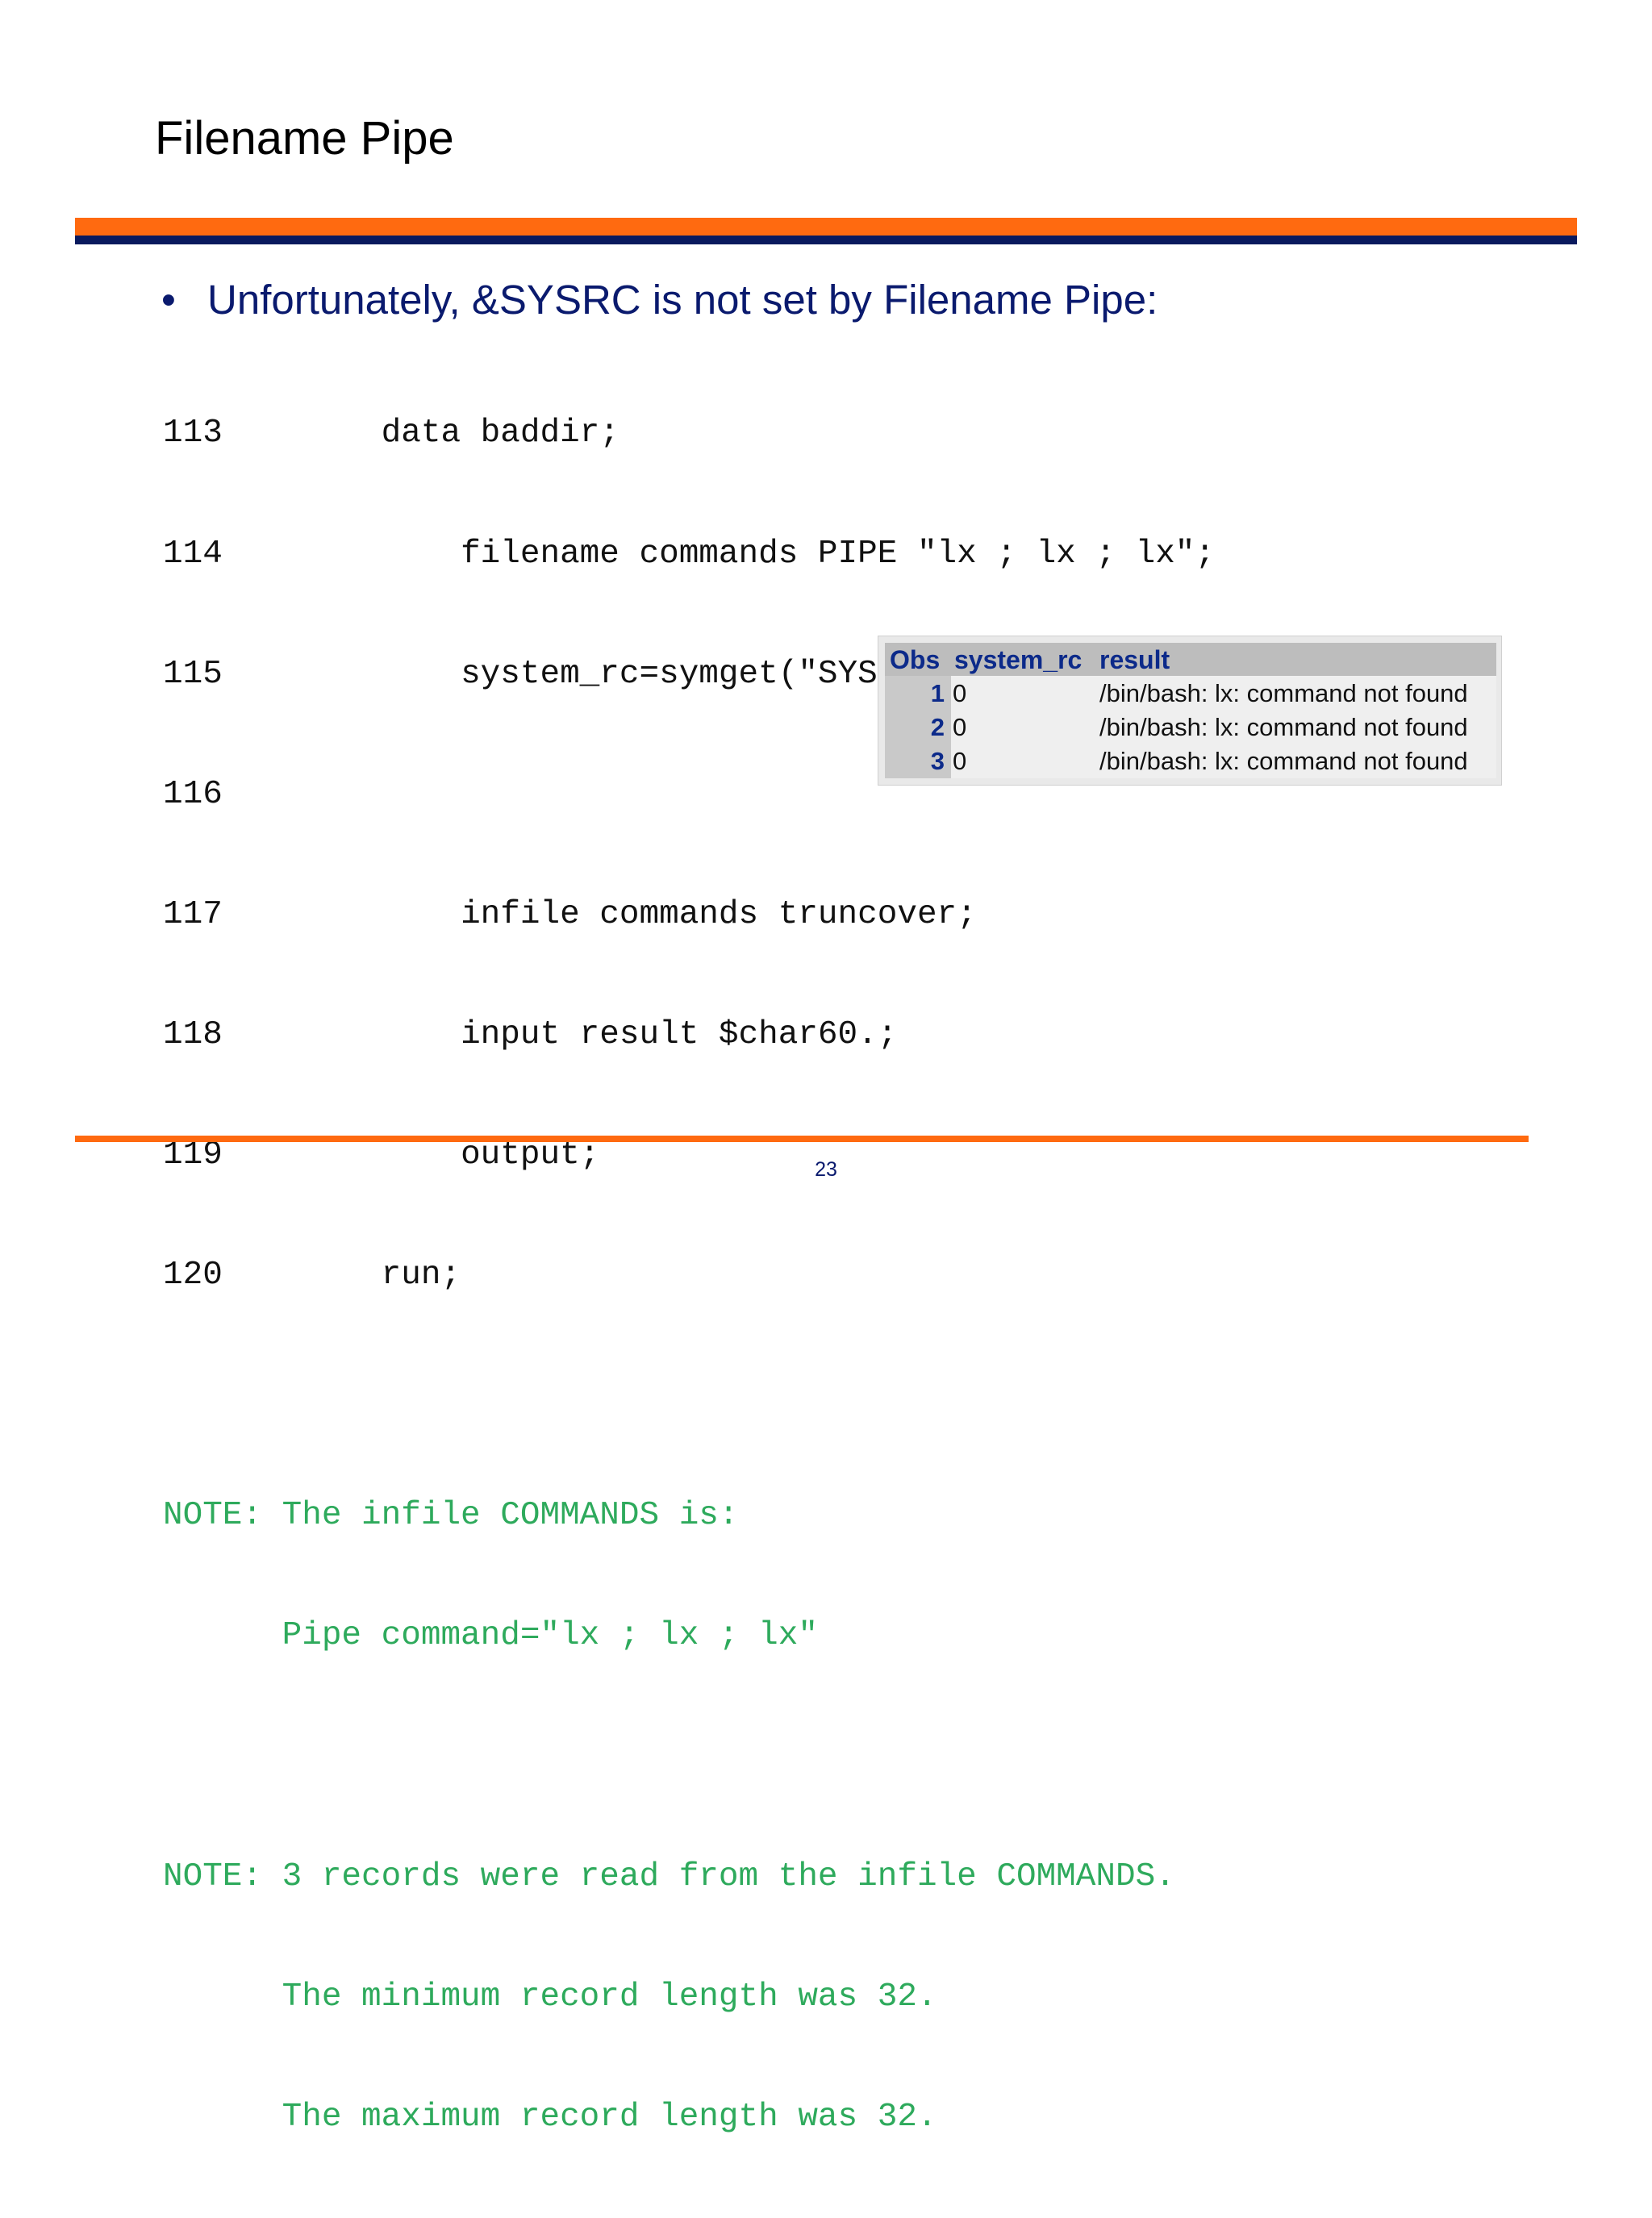  Describe the element at coordinates (1018, 659) in the screenshot. I see `column-header-system-rc: system_rc` at that location.